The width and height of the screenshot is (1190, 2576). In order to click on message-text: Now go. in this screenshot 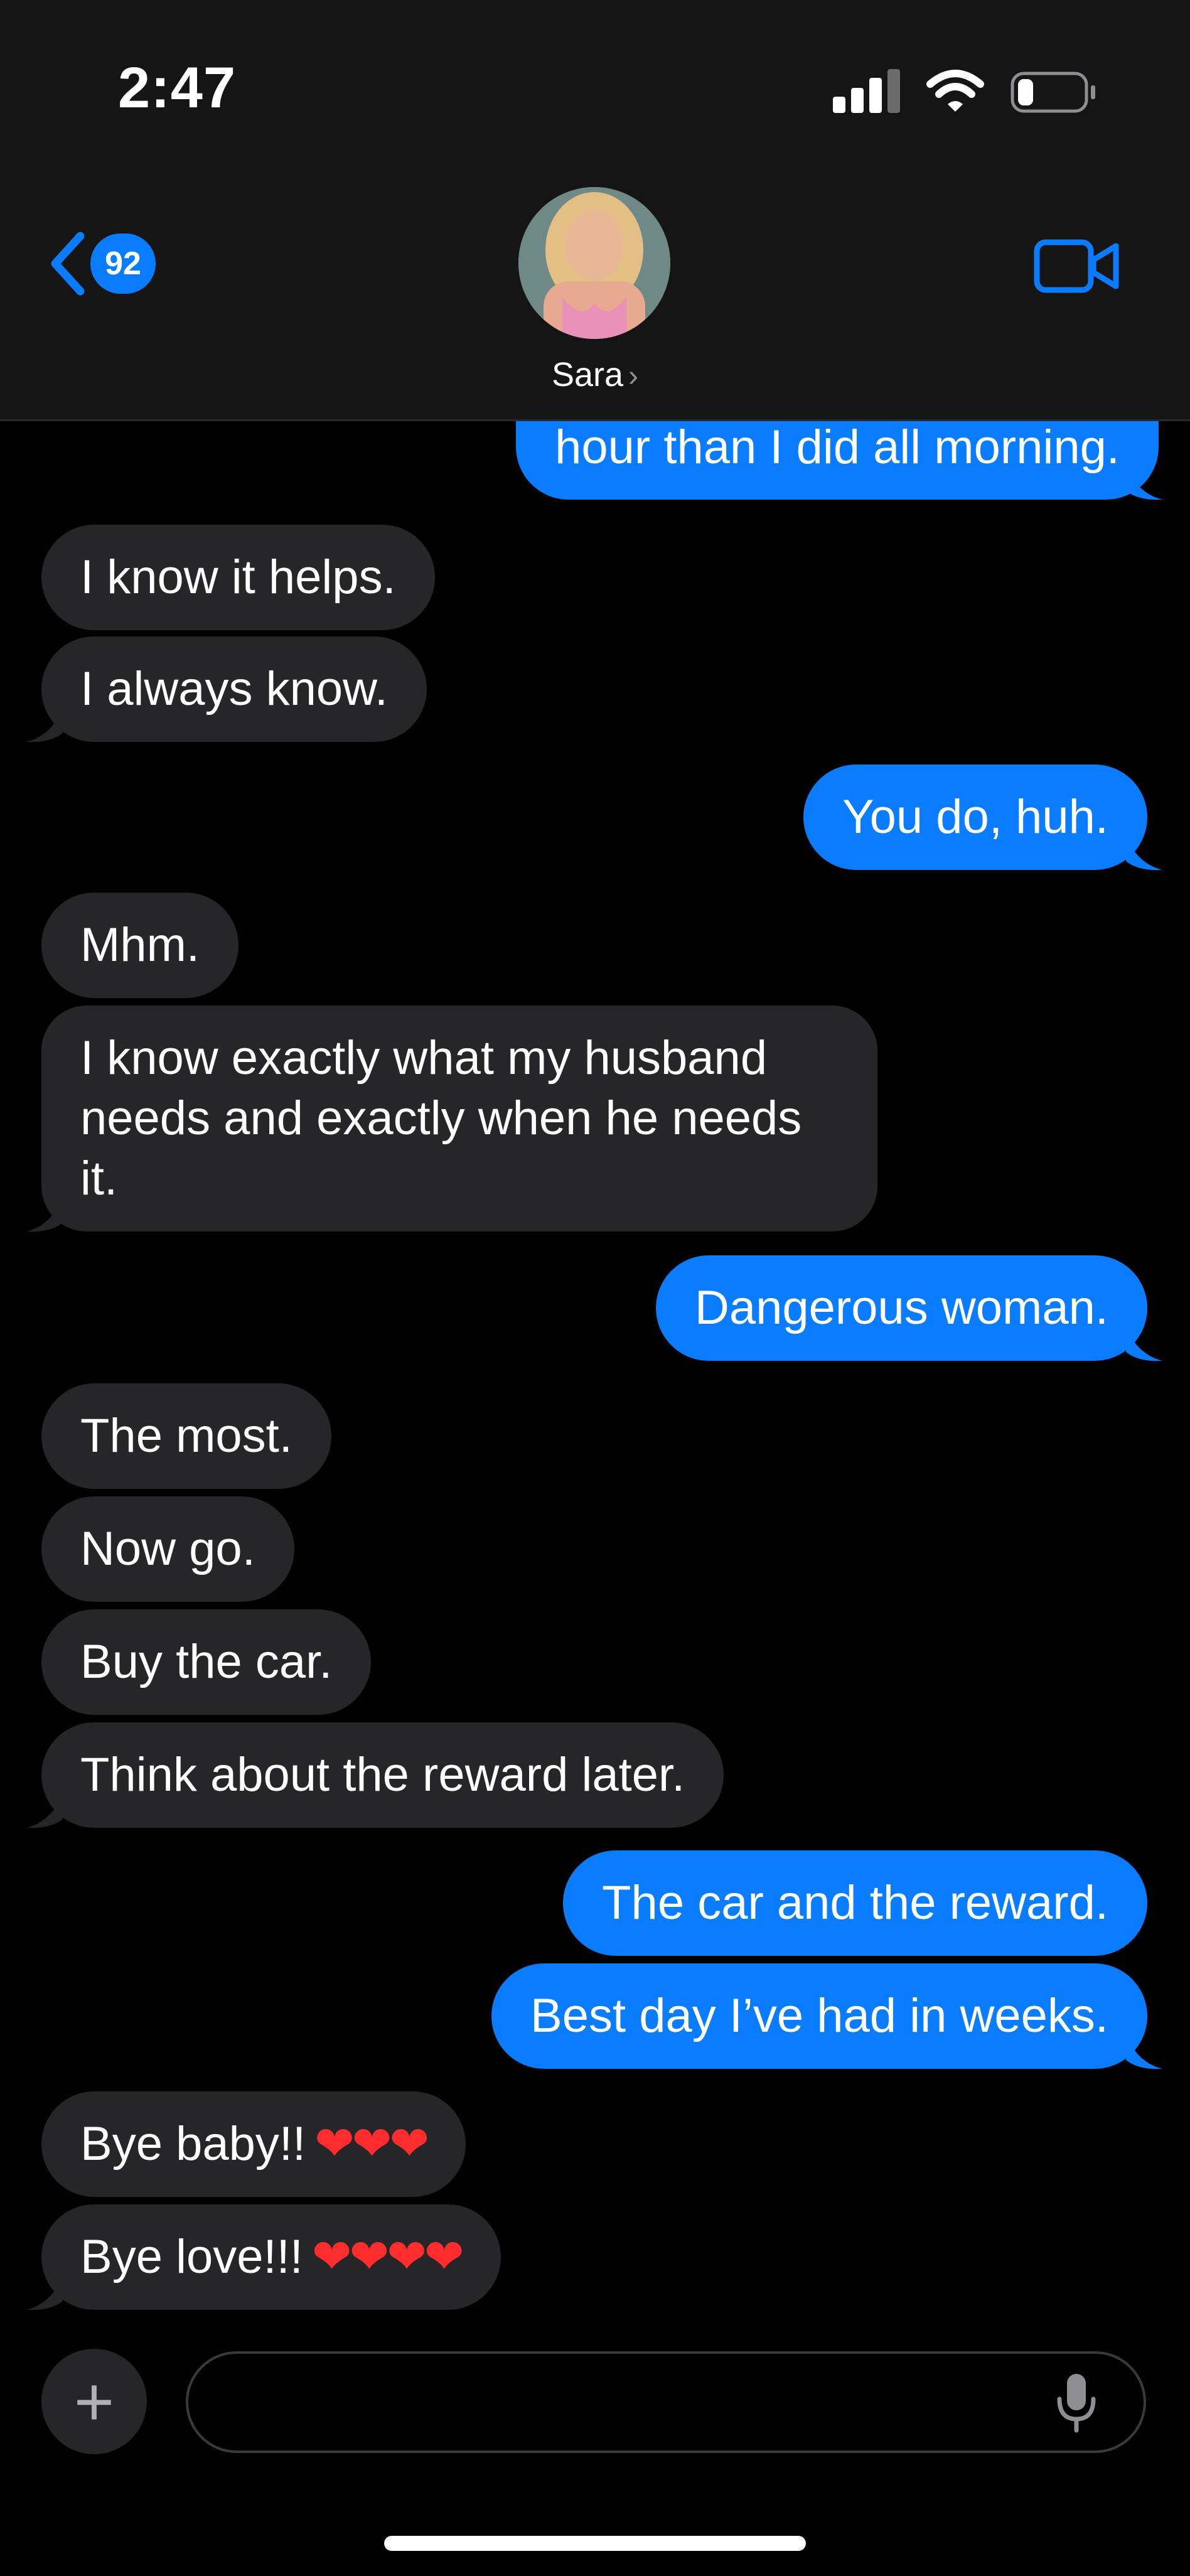, I will do `click(167, 1548)`.